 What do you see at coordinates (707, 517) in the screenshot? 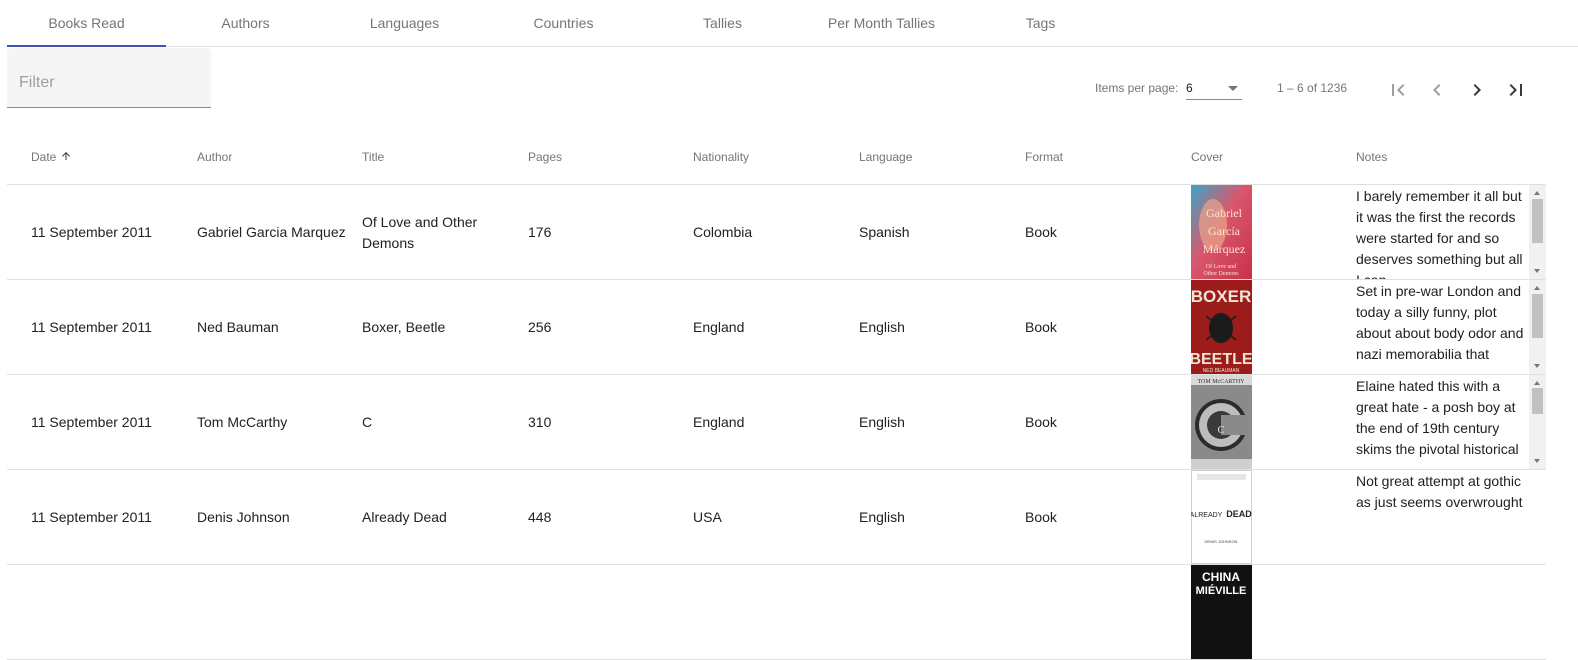
I see `cell-nationality: USA` at bounding box center [707, 517].